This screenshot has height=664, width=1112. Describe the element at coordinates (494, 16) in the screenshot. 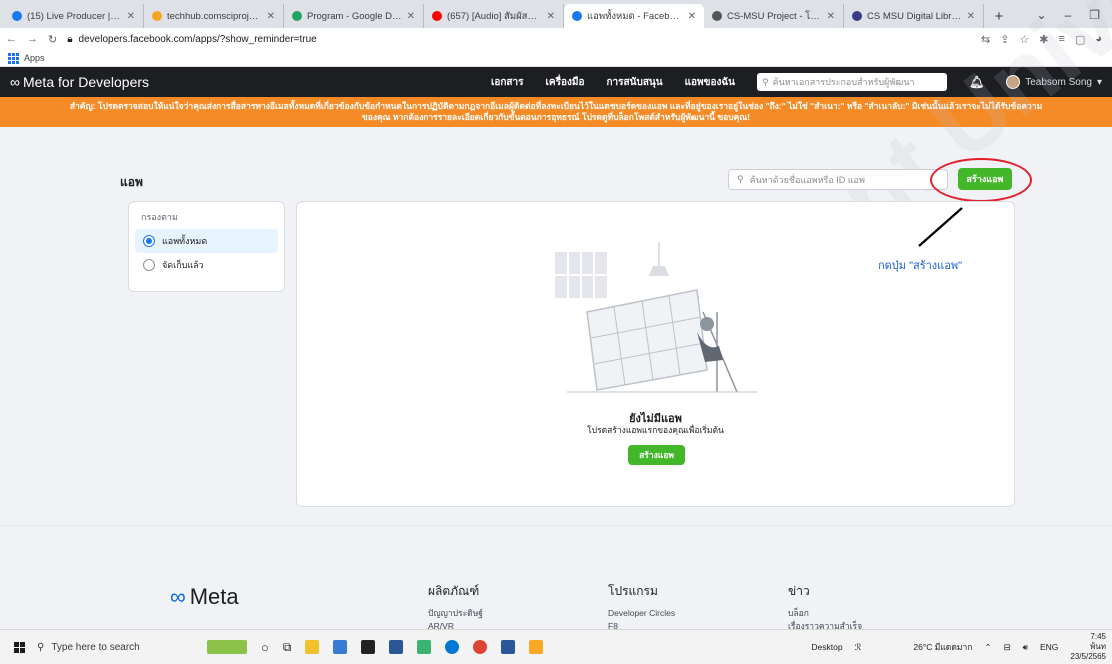

I see `browser-tab: (657) [Audio] สัมผัสที่โลกสัมผ... ✕` at that location.